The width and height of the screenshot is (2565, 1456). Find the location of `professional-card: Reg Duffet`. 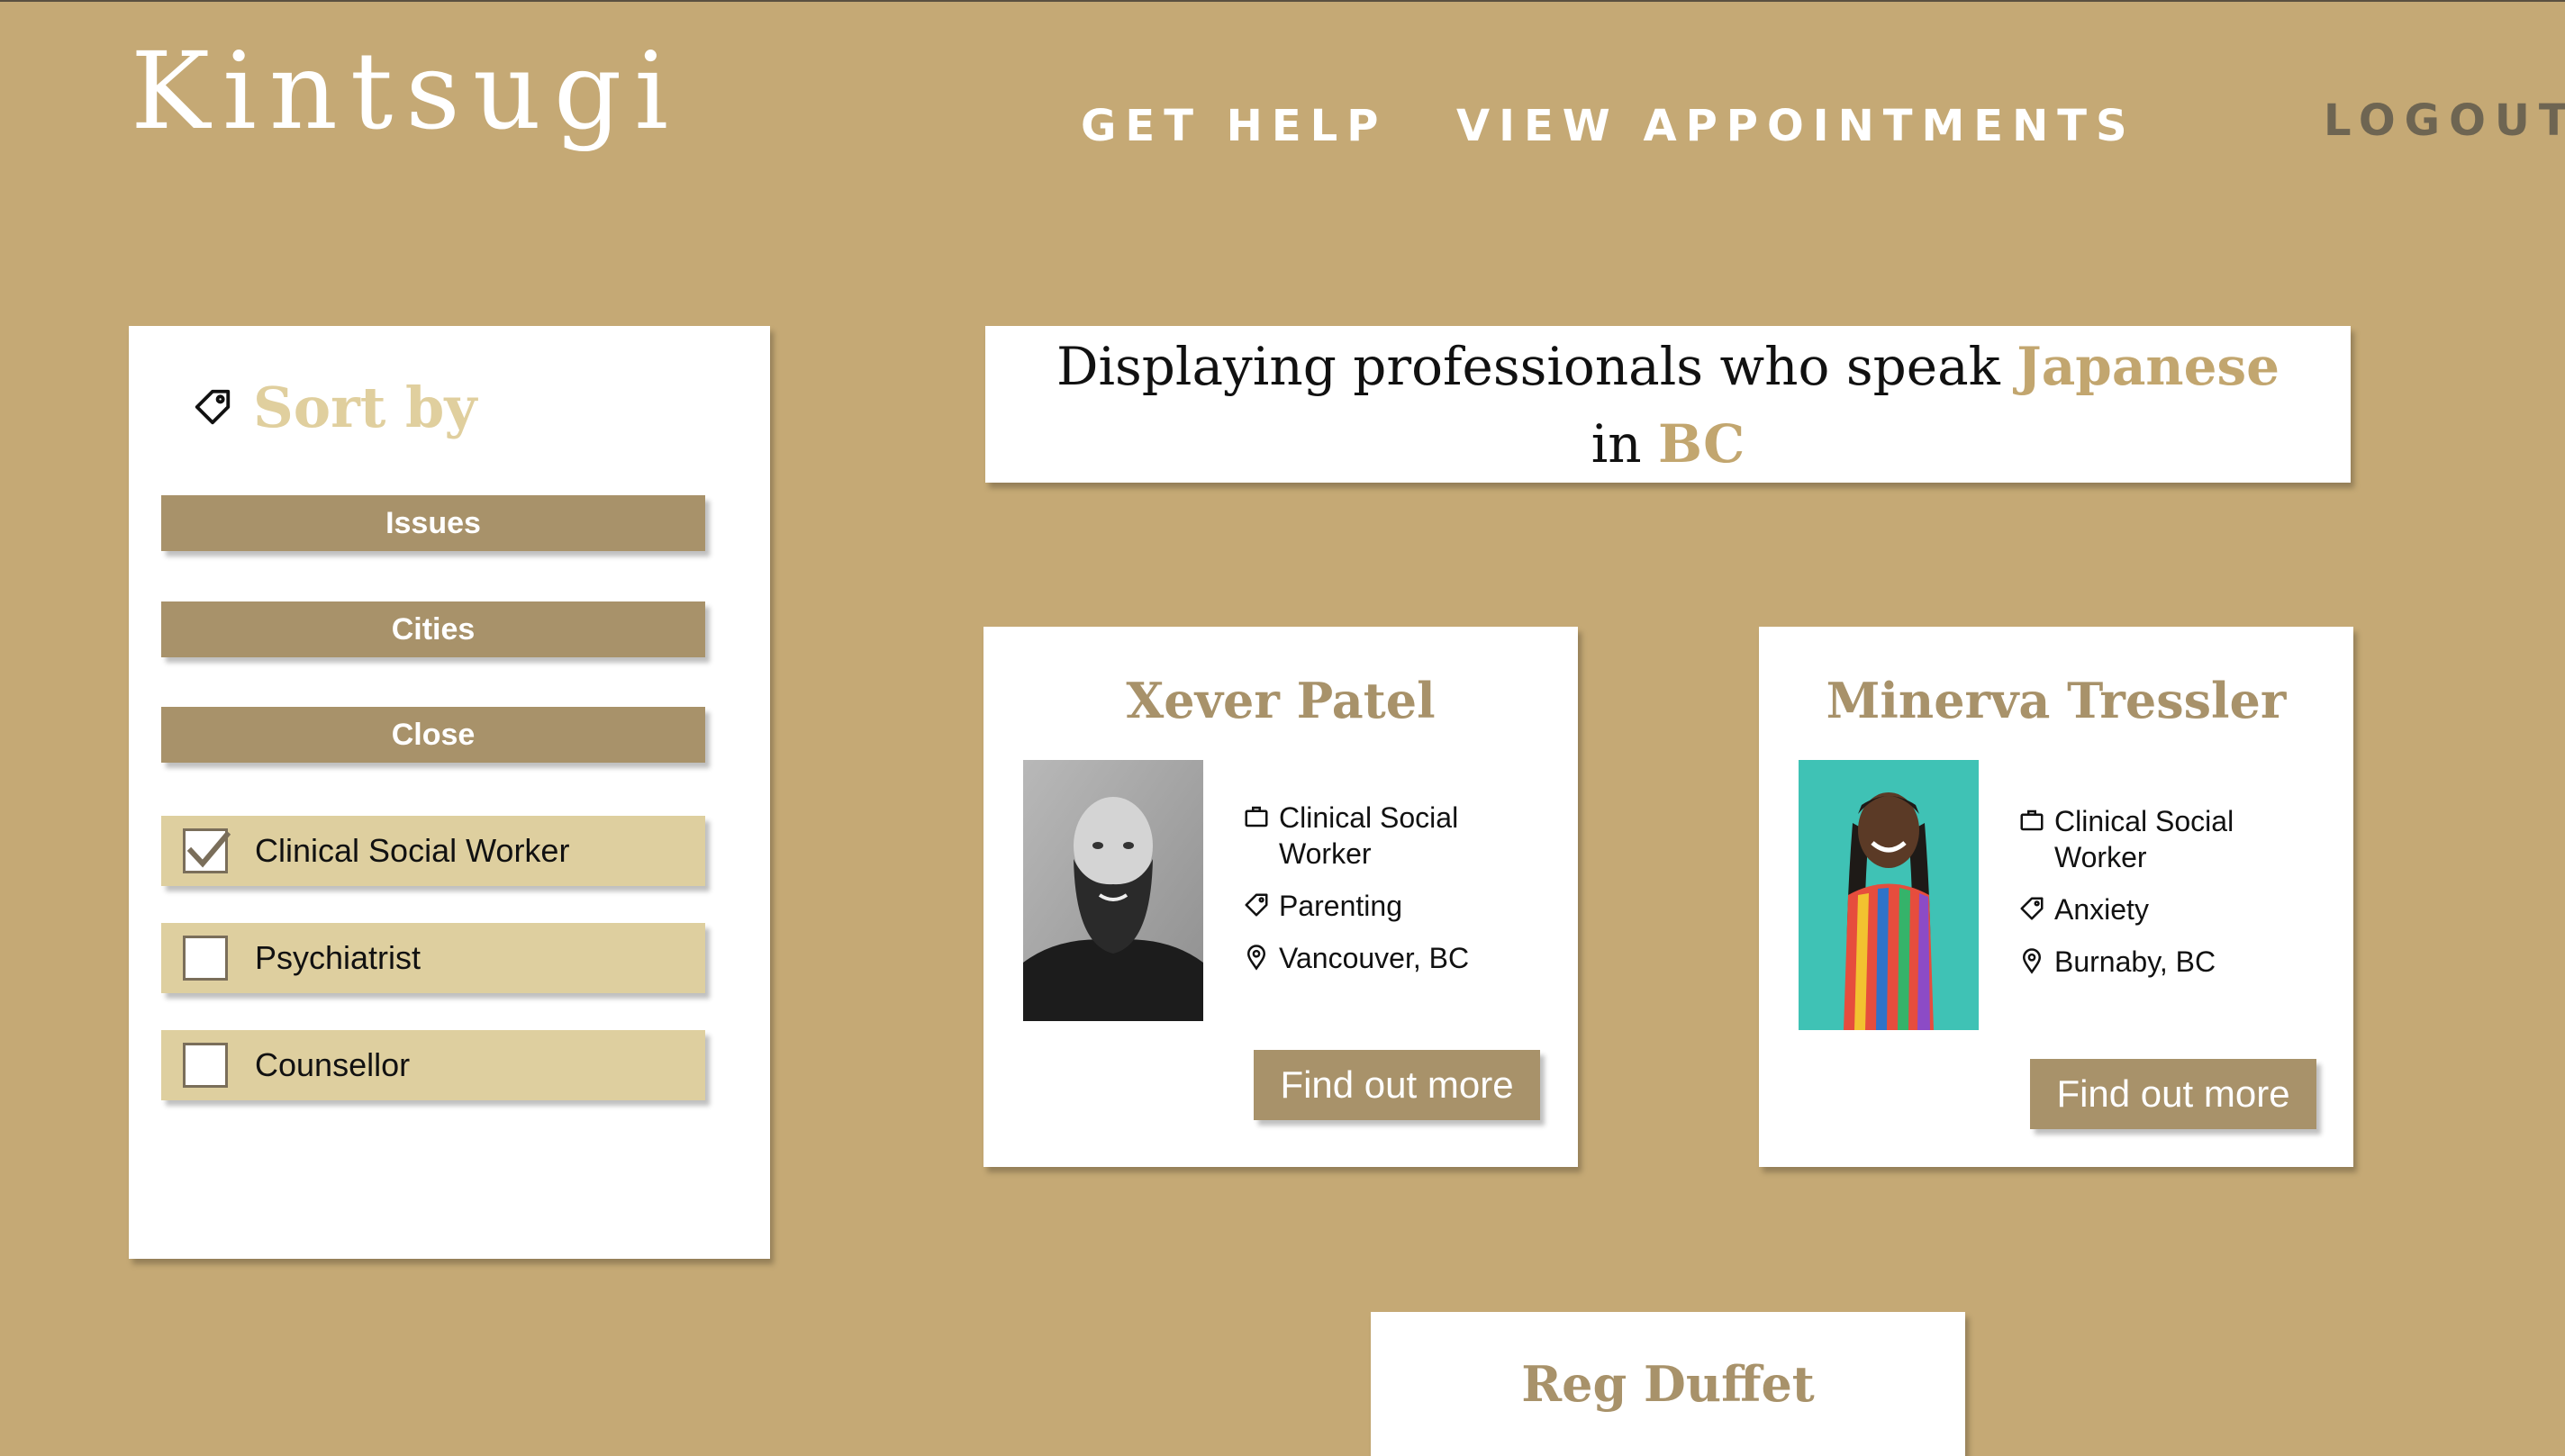

professional-card: Reg Duffet is located at coordinates (1668, 1384).